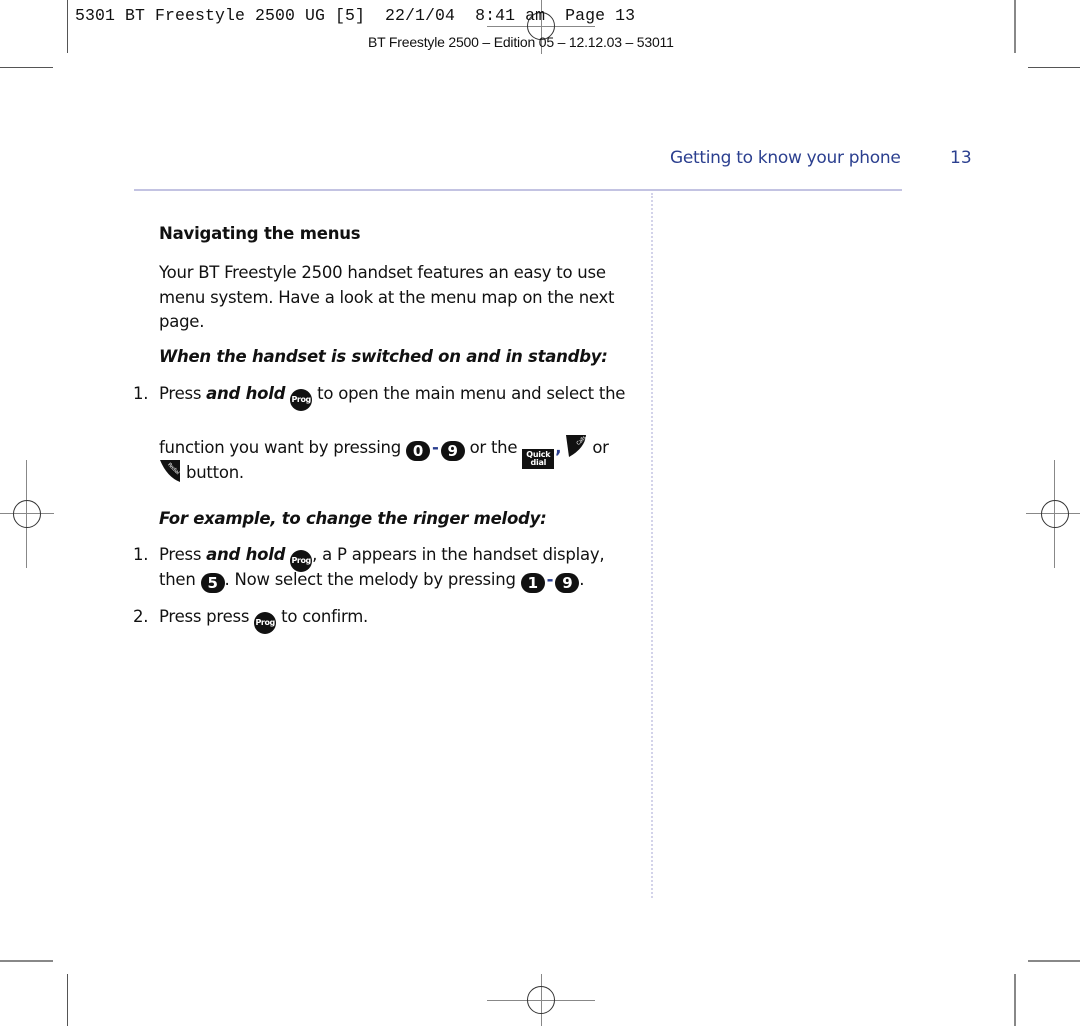 The image size is (1080, 1026). I want to click on page-number: 13, so click(961, 158).